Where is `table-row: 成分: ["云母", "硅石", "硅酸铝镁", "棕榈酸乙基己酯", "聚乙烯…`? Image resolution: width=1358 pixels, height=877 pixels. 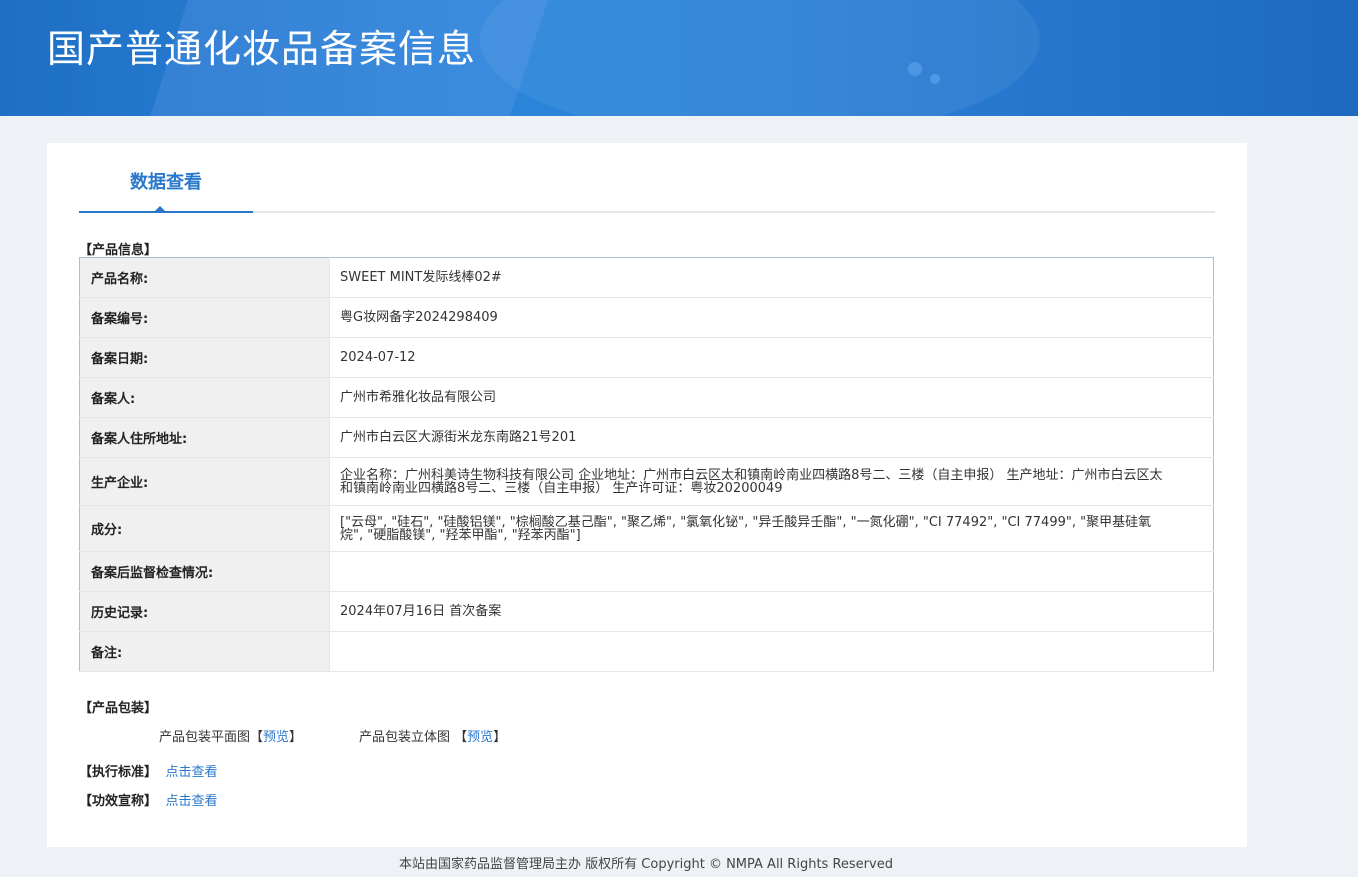 table-row: 成分: ["云母", "硅石", "硅酸铝镁", "棕榈酸乙基己酯", "聚乙烯… is located at coordinates (646, 528).